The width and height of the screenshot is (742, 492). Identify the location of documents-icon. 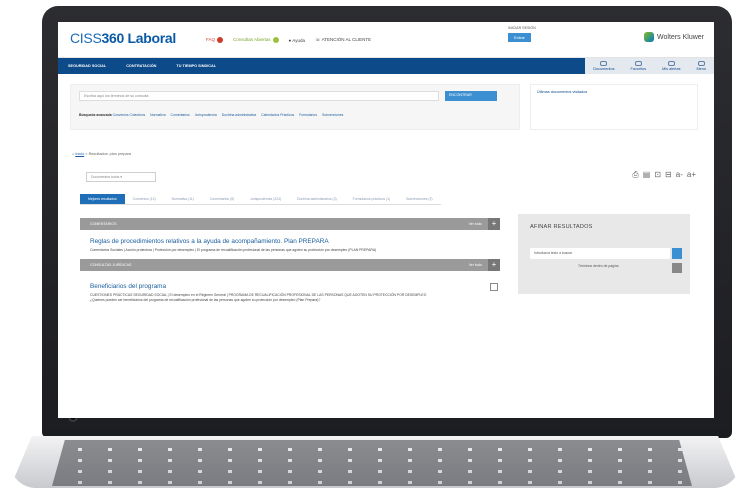
(604, 63).